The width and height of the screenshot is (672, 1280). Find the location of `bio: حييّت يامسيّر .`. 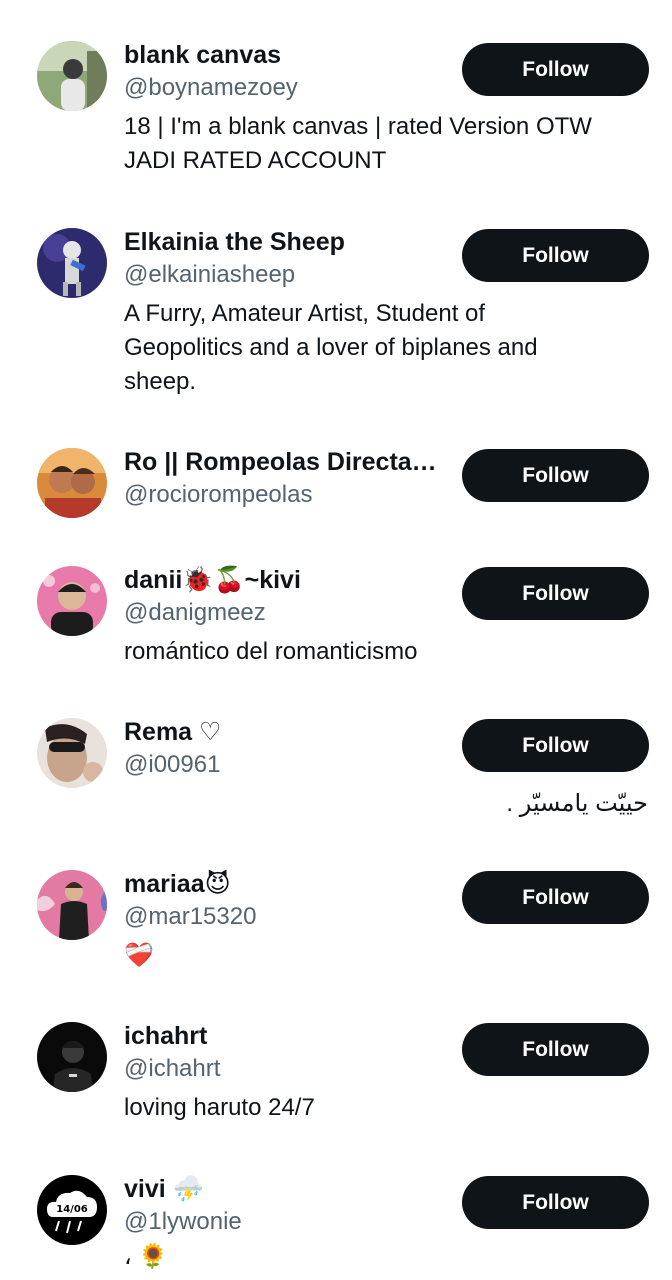

bio: حييّت يامسيّر . is located at coordinates (577, 803).